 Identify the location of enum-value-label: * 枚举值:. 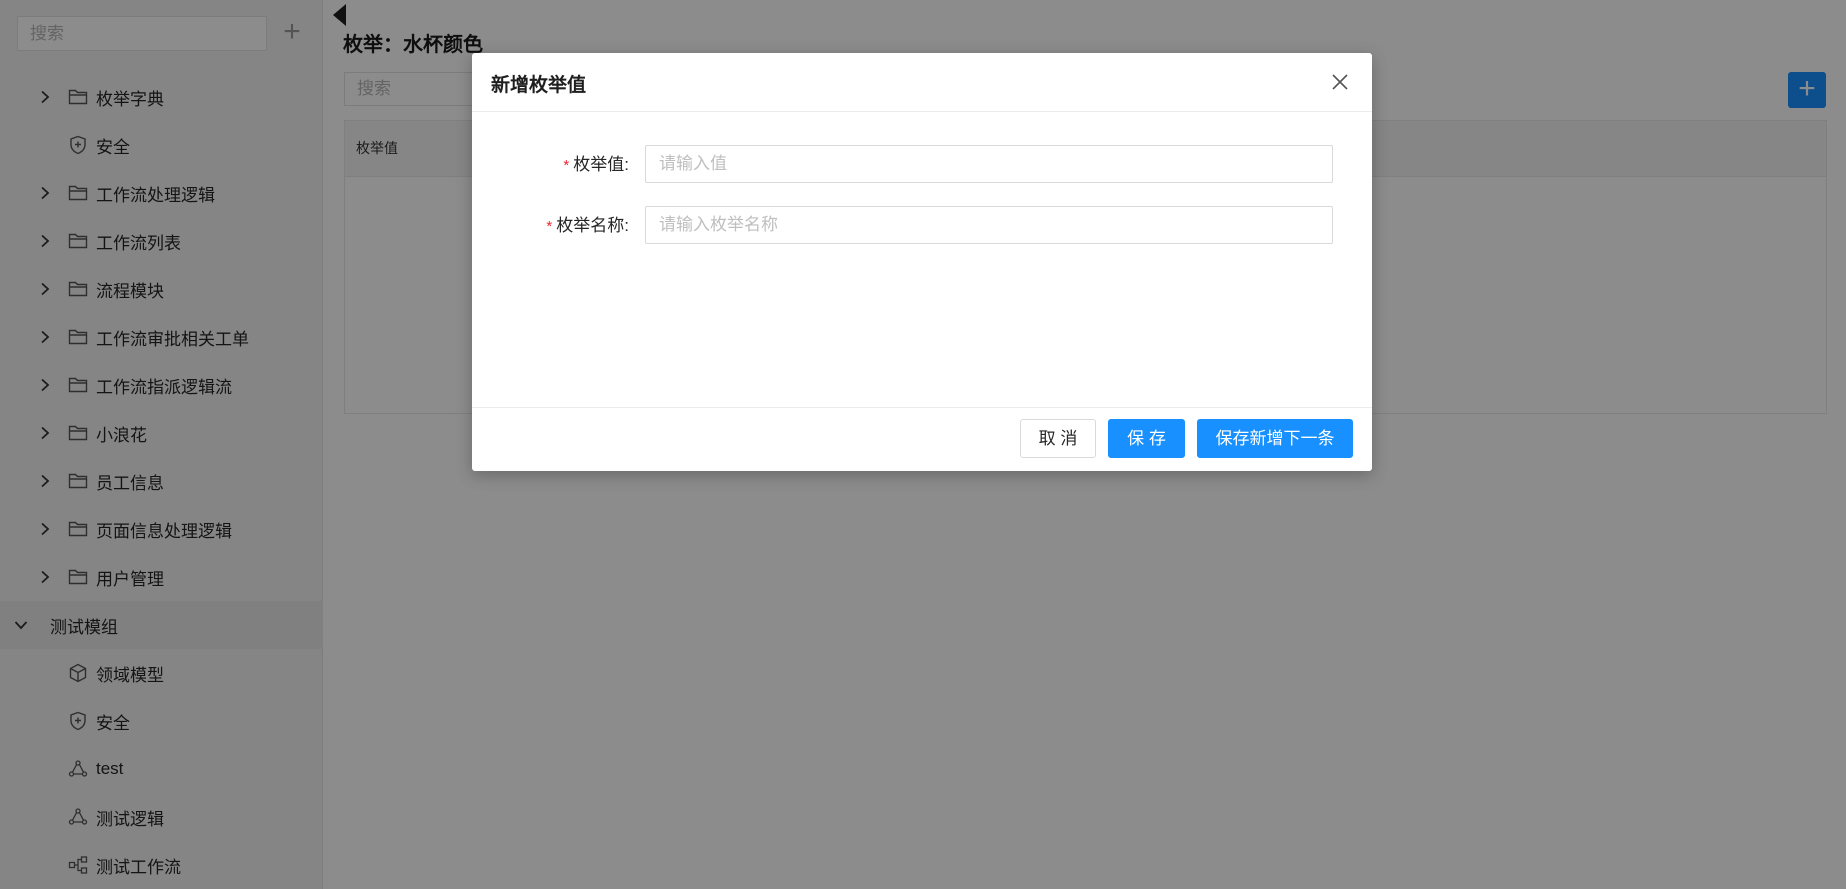
(596, 165).